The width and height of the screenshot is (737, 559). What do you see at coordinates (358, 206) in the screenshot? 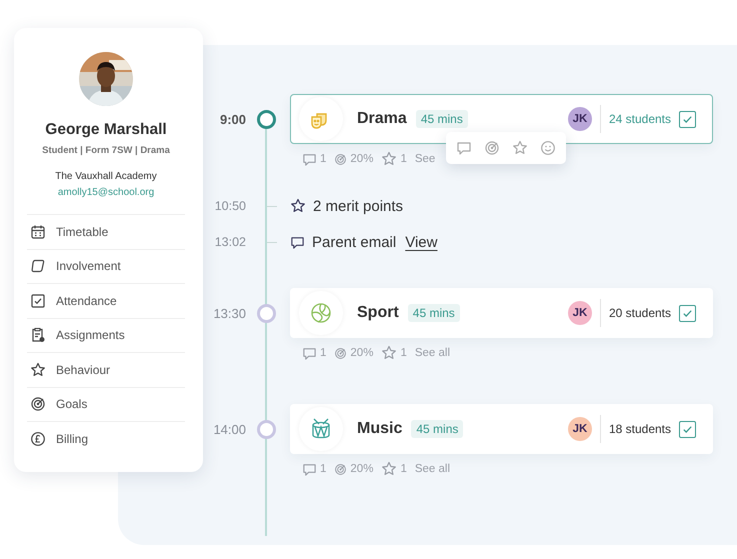
I see `event-text: 2 merit points` at bounding box center [358, 206].